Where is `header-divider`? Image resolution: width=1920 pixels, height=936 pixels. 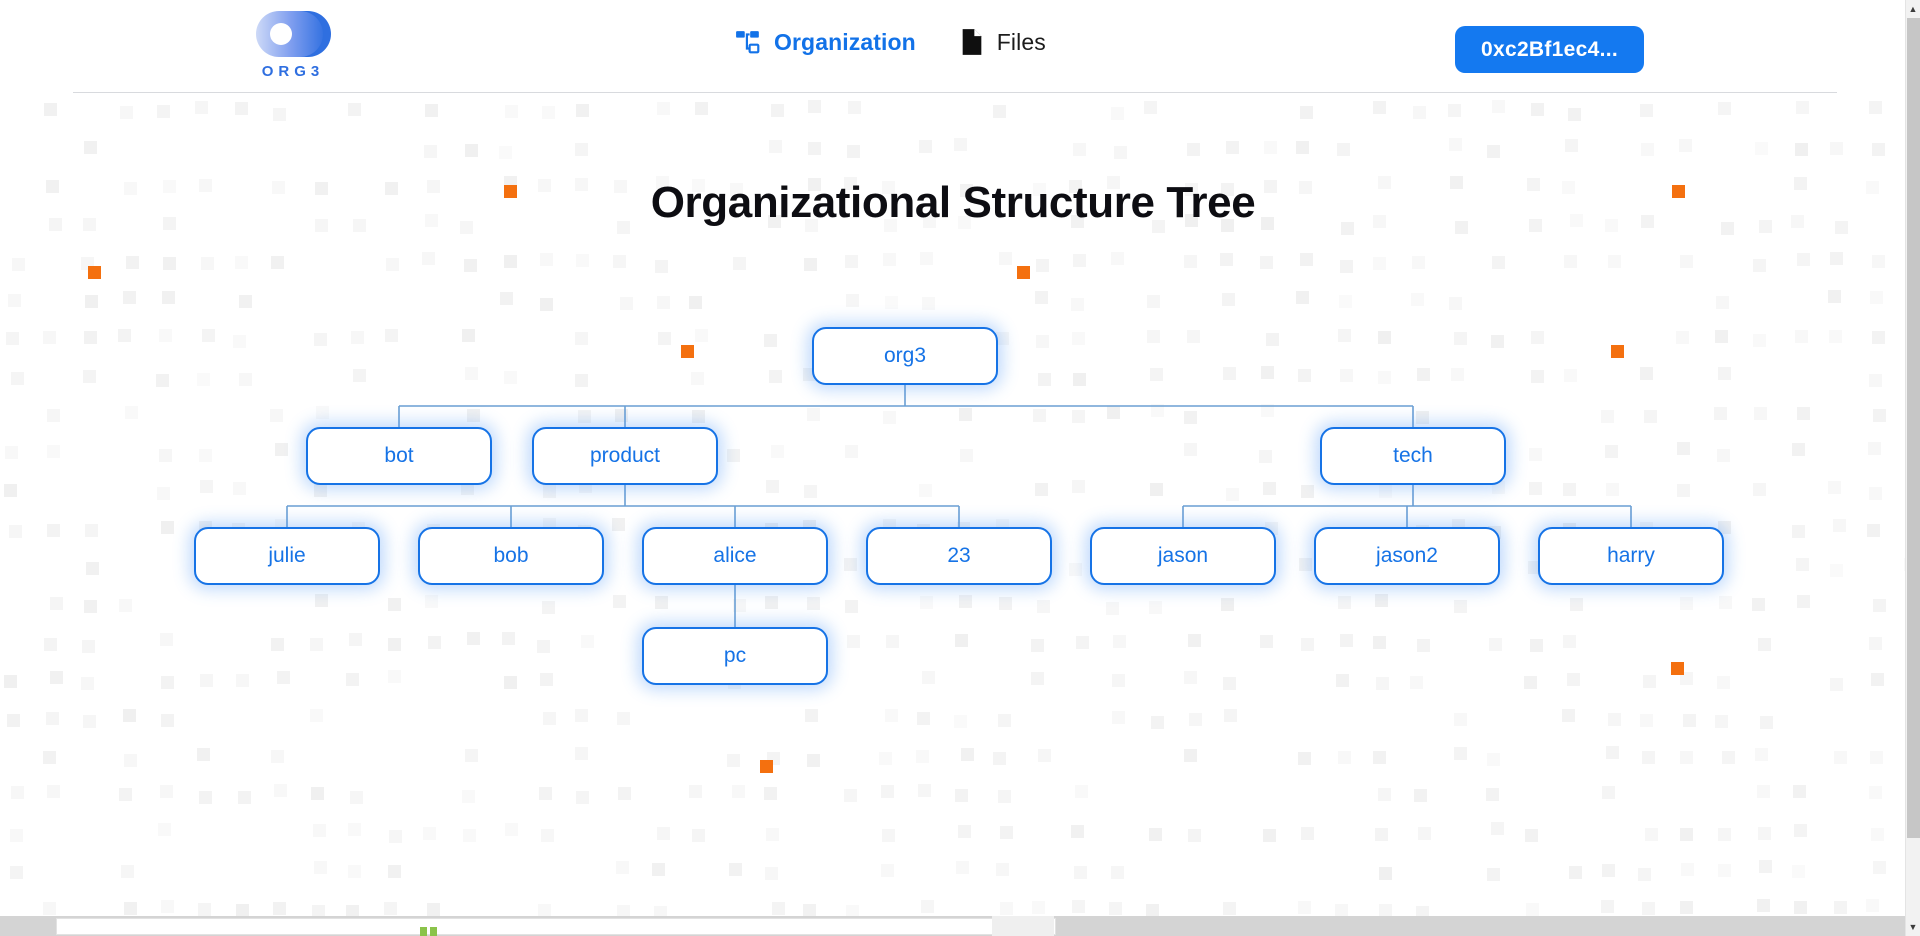 header-divider is located at coordinates (955, 92).